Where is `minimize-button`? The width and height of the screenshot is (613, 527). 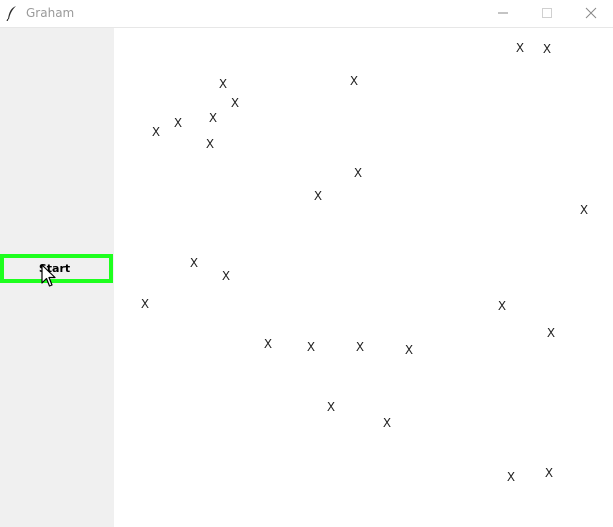 minimize-button is located at coordinates (503, 13).